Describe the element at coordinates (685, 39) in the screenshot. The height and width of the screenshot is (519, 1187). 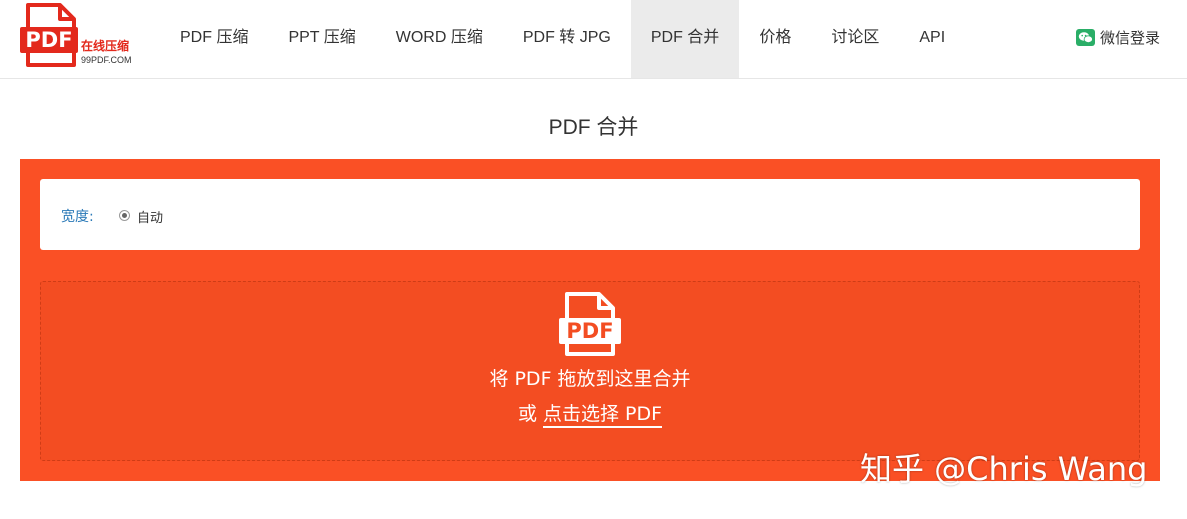
I see `nav-pdf-merge: PDF 合并` at that location.